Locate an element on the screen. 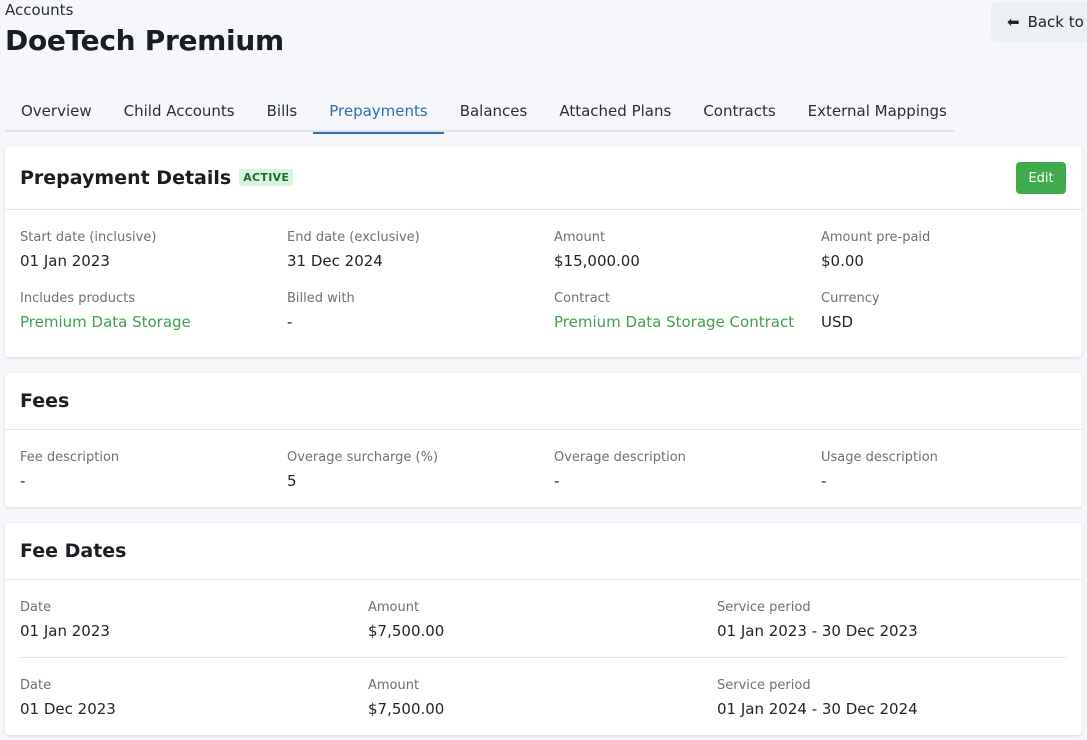  status-badge: ACTIVE is located at coordinates (266, 177).